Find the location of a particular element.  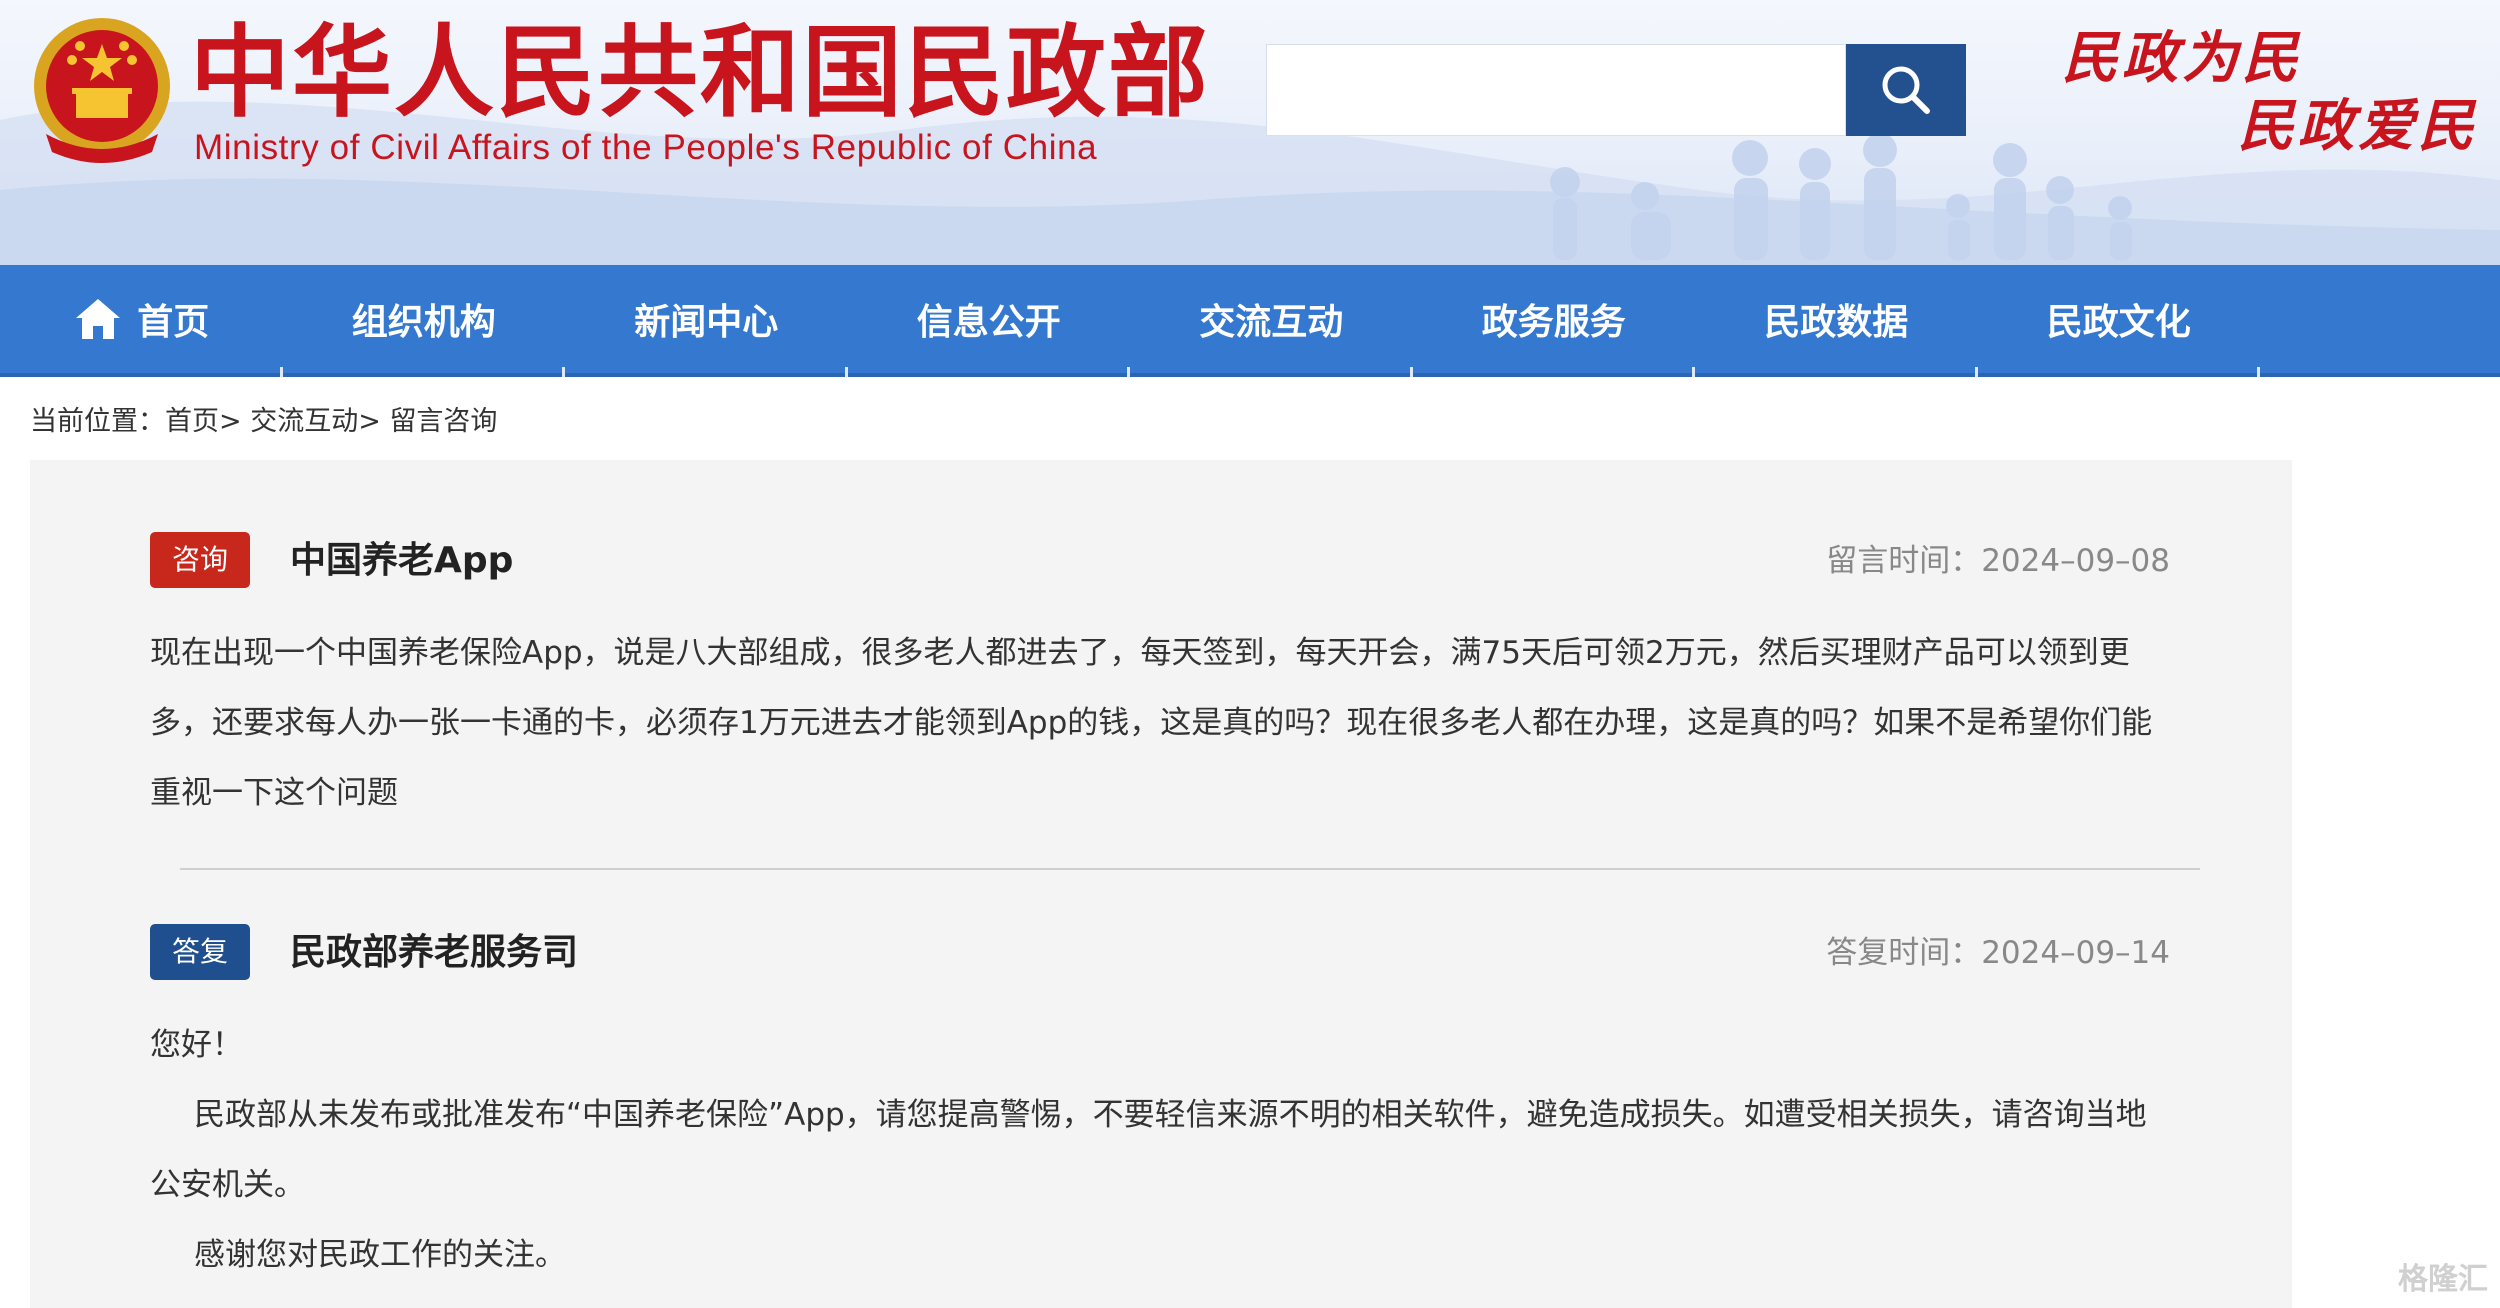

breadcrumb-link-consultation: 留言咨询 is located at coordinates (443, 421).